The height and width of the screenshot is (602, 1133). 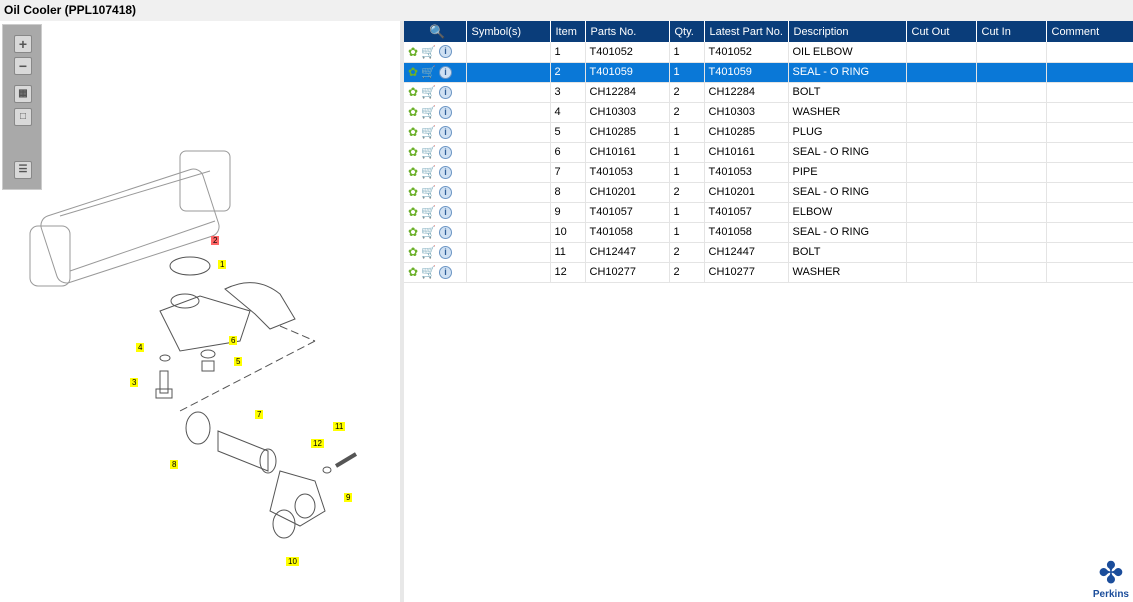 What do you see at coordinates (23, 94) in the screenshot?
I see `fit-all-icon: ▦` at bounding box center [23, 94].